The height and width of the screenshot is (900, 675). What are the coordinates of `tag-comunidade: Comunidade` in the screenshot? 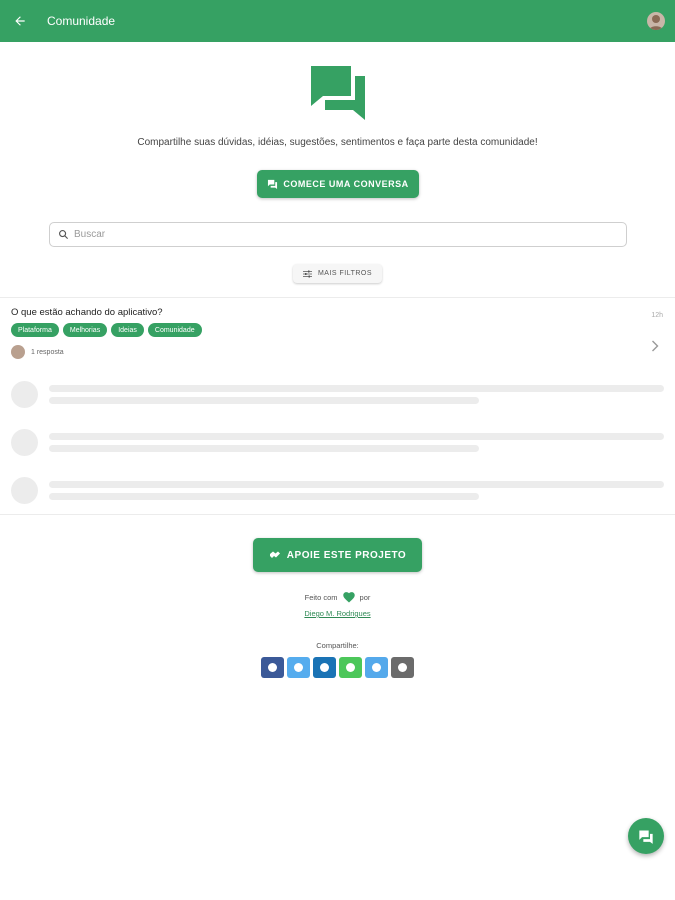 It's located at (174, 330).